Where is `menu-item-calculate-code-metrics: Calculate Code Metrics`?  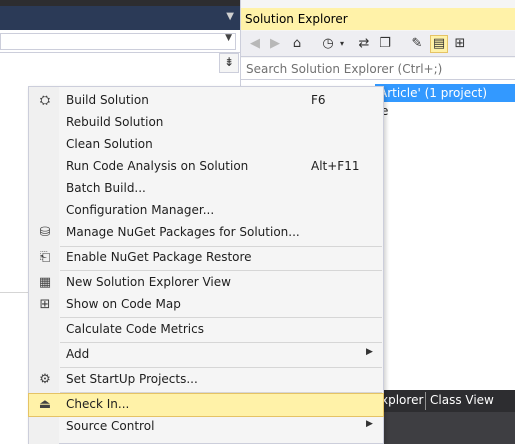
menu-item-calculate-code-metrics: Calculate Code Metrics is located at coordinates (206, 330).